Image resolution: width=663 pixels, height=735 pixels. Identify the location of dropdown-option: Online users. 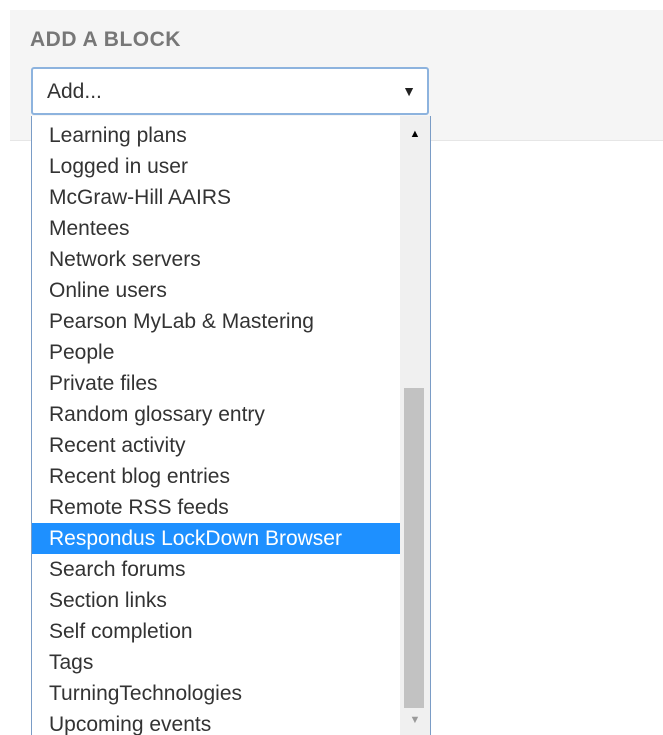
(217, 290).